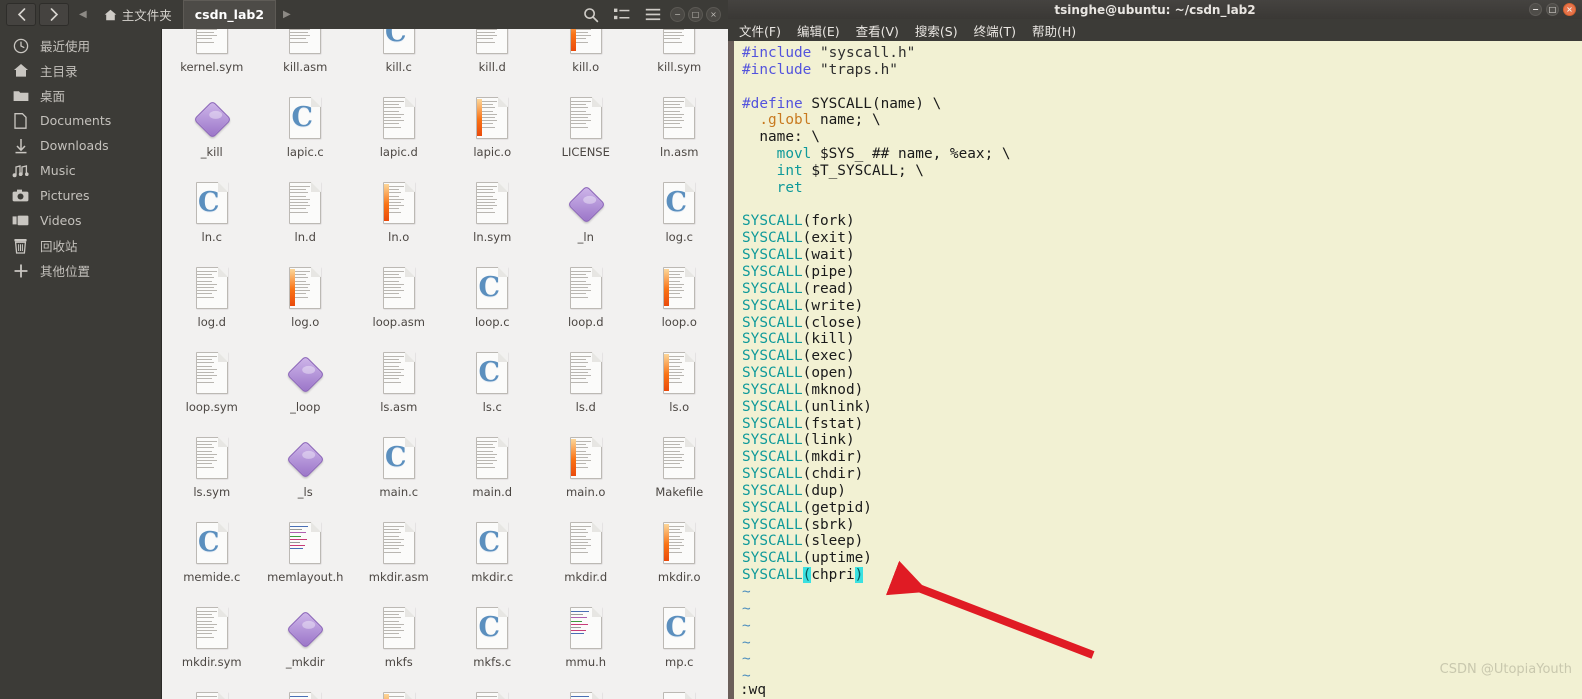  What do you see at coordinates (212, 301) in the screenshot?
I see `file-item: log.d` at bounding box center [212, 301].